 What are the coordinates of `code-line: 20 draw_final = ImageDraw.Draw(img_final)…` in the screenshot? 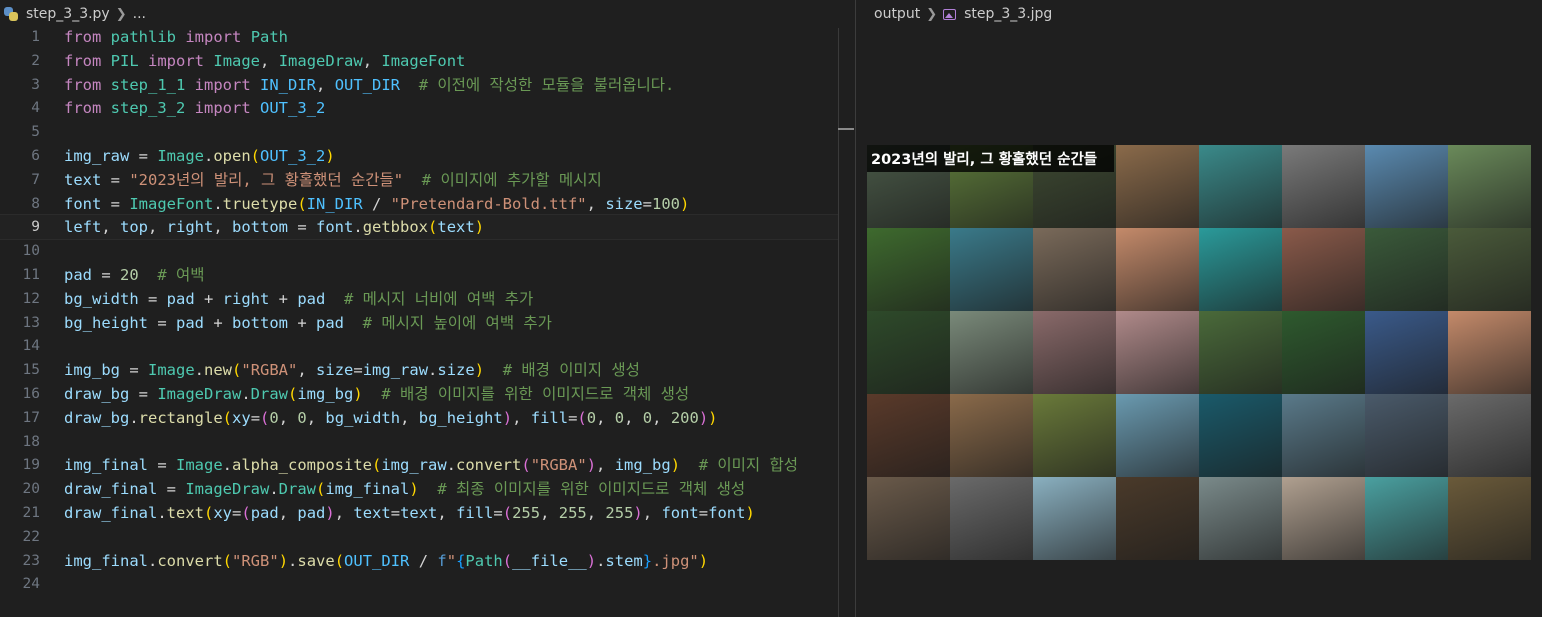 It's located at (419, 489).